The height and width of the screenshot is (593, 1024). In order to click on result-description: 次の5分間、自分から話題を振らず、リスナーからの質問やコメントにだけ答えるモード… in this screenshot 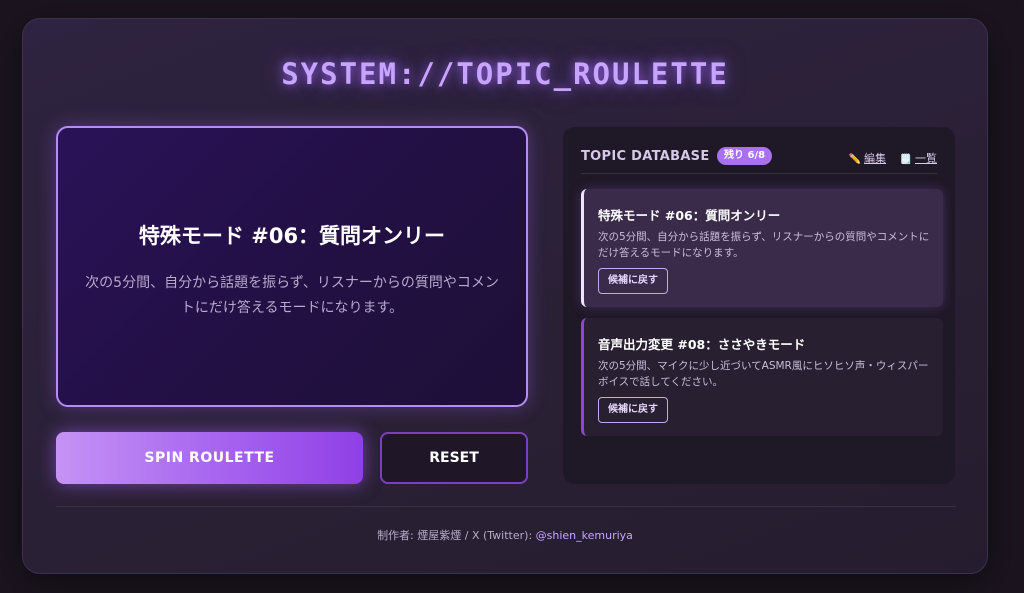, I will do `click(292, 295)`.